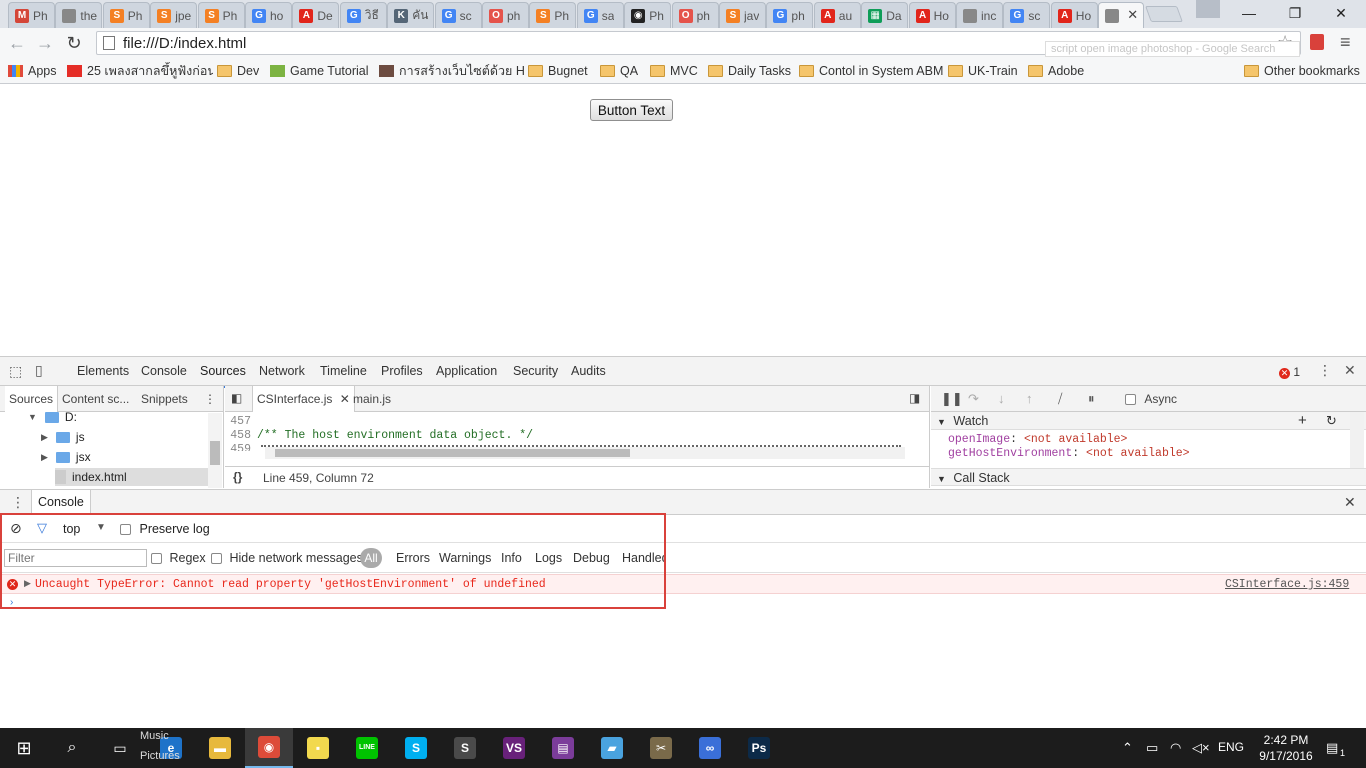  I want to click on browser-tab: G วิธี, so click(363, 15).